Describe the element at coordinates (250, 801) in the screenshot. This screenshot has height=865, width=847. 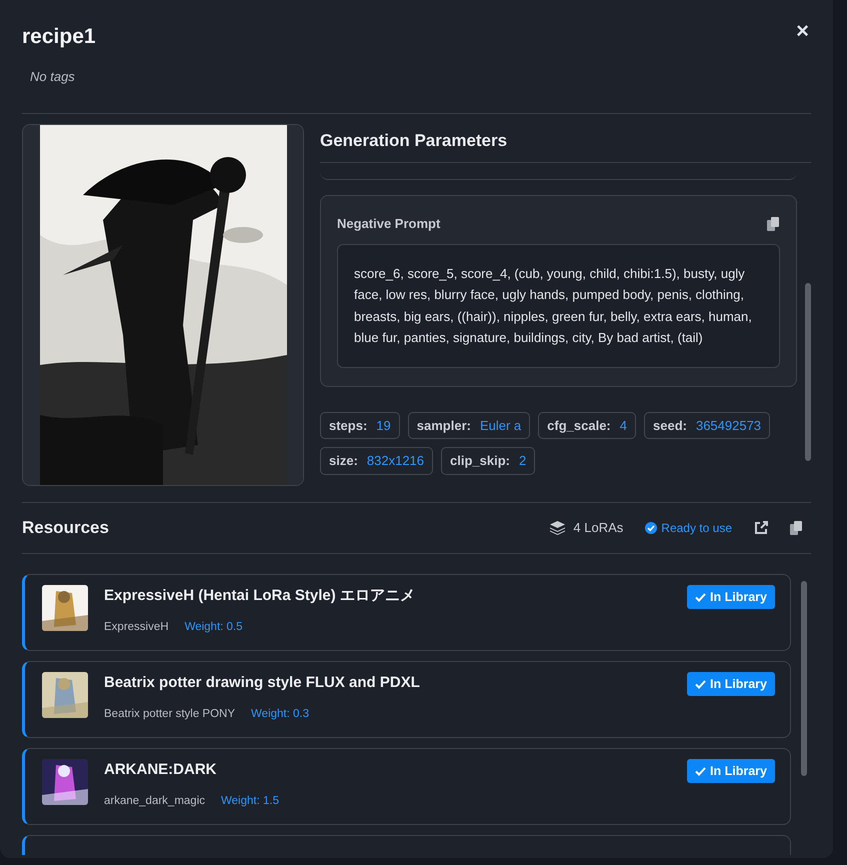
I see `lora-weight: Weight: 1.5` at that location.